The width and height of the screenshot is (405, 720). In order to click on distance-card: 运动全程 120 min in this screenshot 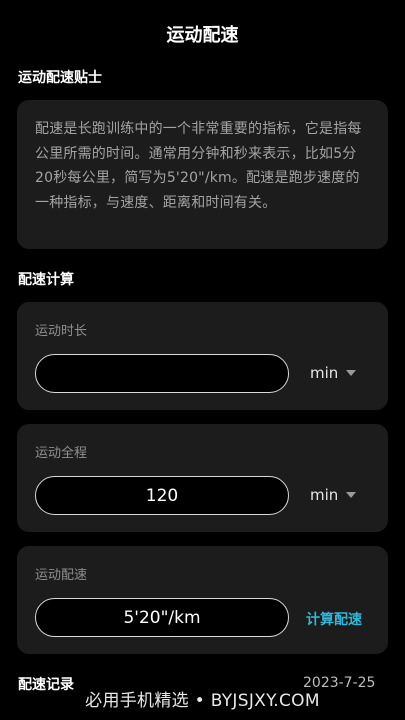, I will do `click(202, 478)`.